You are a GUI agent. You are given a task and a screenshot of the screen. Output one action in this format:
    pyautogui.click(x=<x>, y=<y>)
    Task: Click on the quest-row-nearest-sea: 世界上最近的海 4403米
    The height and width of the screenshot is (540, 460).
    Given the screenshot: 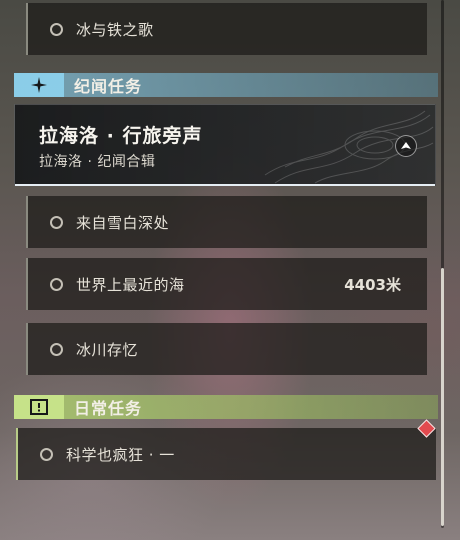 What is the action you would take?
    pyautogui.click(x=226, y=284)
    